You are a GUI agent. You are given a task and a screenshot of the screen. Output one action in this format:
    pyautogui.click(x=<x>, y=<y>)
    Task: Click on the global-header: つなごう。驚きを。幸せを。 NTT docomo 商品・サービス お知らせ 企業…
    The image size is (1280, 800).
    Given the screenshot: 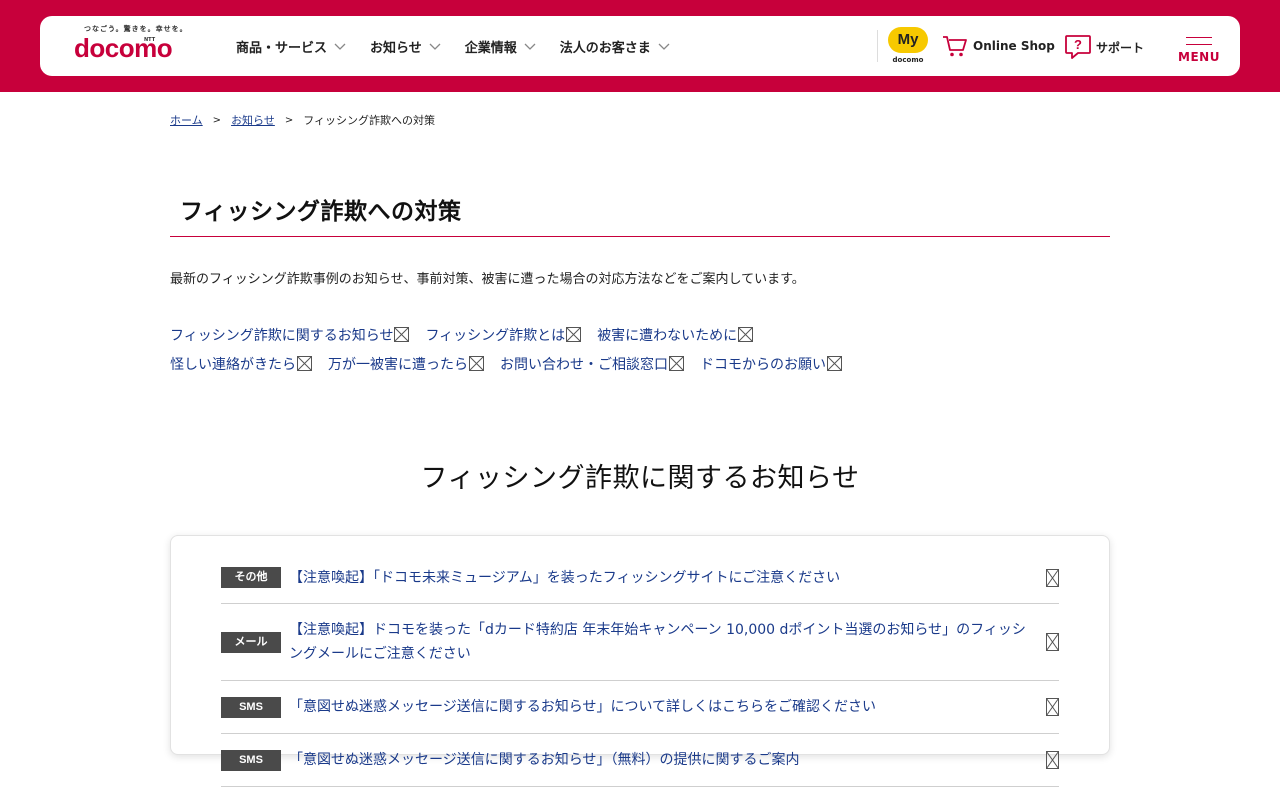 What is the action you would take?
    pyautogui.click(x=640, y=46)
    